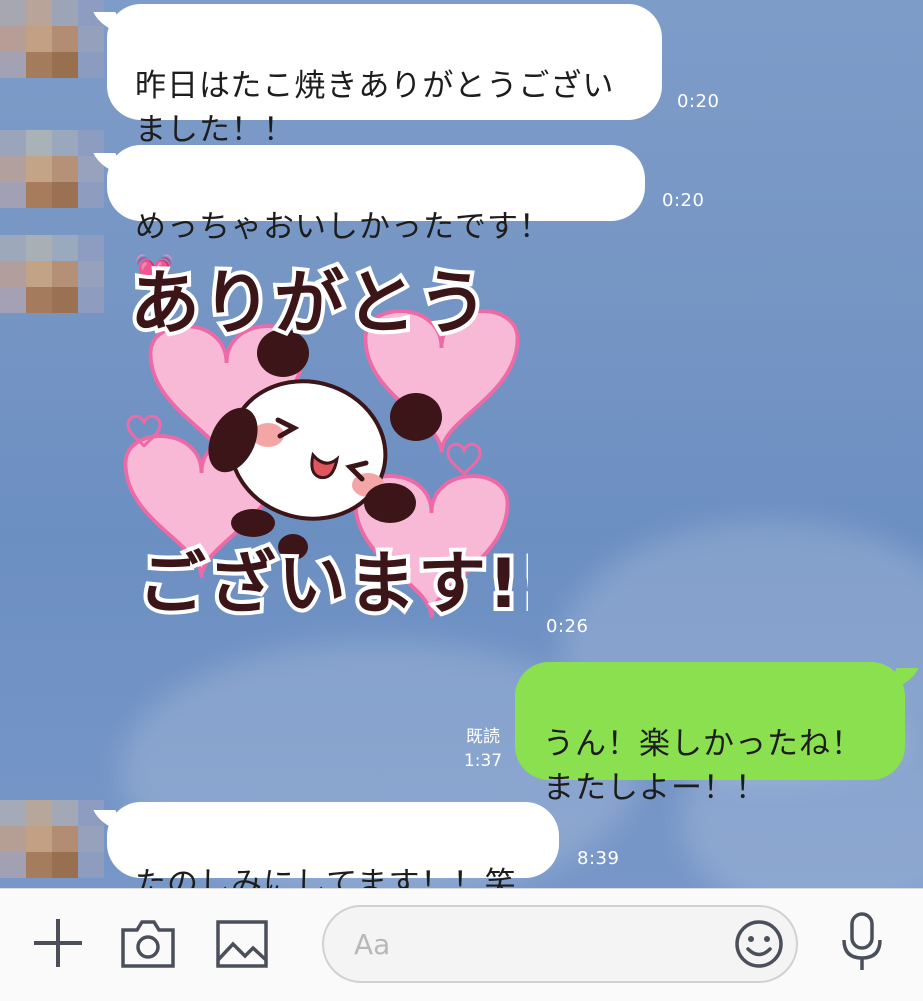 Image resolution: width=923 pixels, height=1001 pixels. I want to click on message-text: たのしみにしてます！！笑, so click(326, 877).